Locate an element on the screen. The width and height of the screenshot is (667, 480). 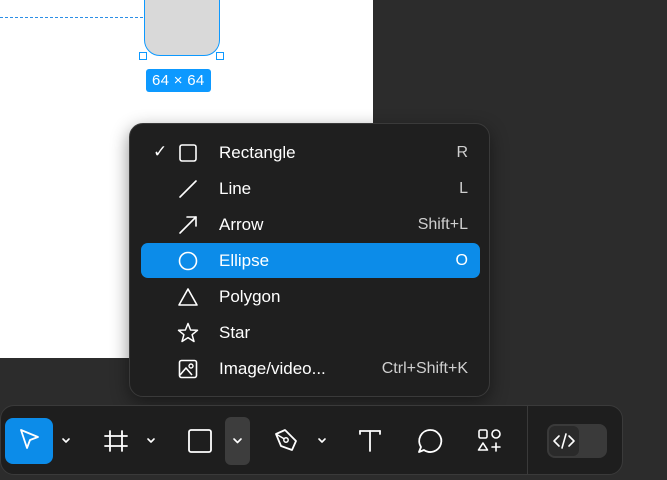
shapes-plus-icon is located at coordinates (489, 440).